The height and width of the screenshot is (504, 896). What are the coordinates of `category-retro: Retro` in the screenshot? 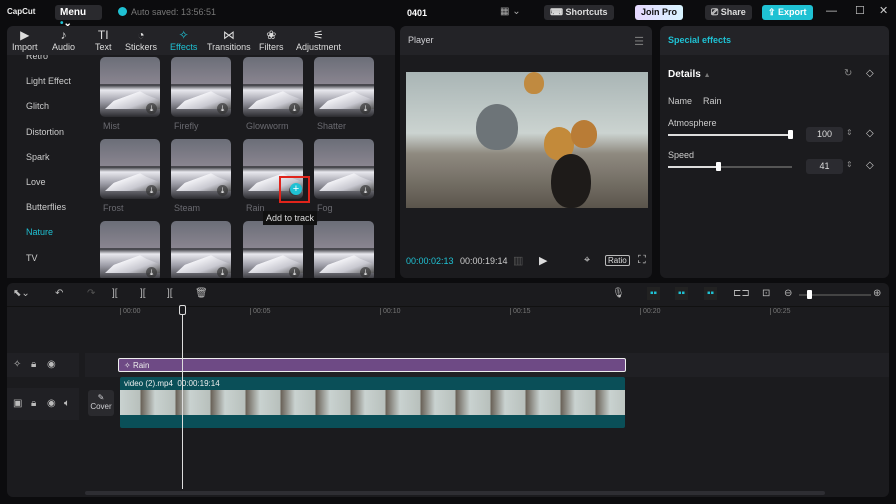 It's located at (37, 58).